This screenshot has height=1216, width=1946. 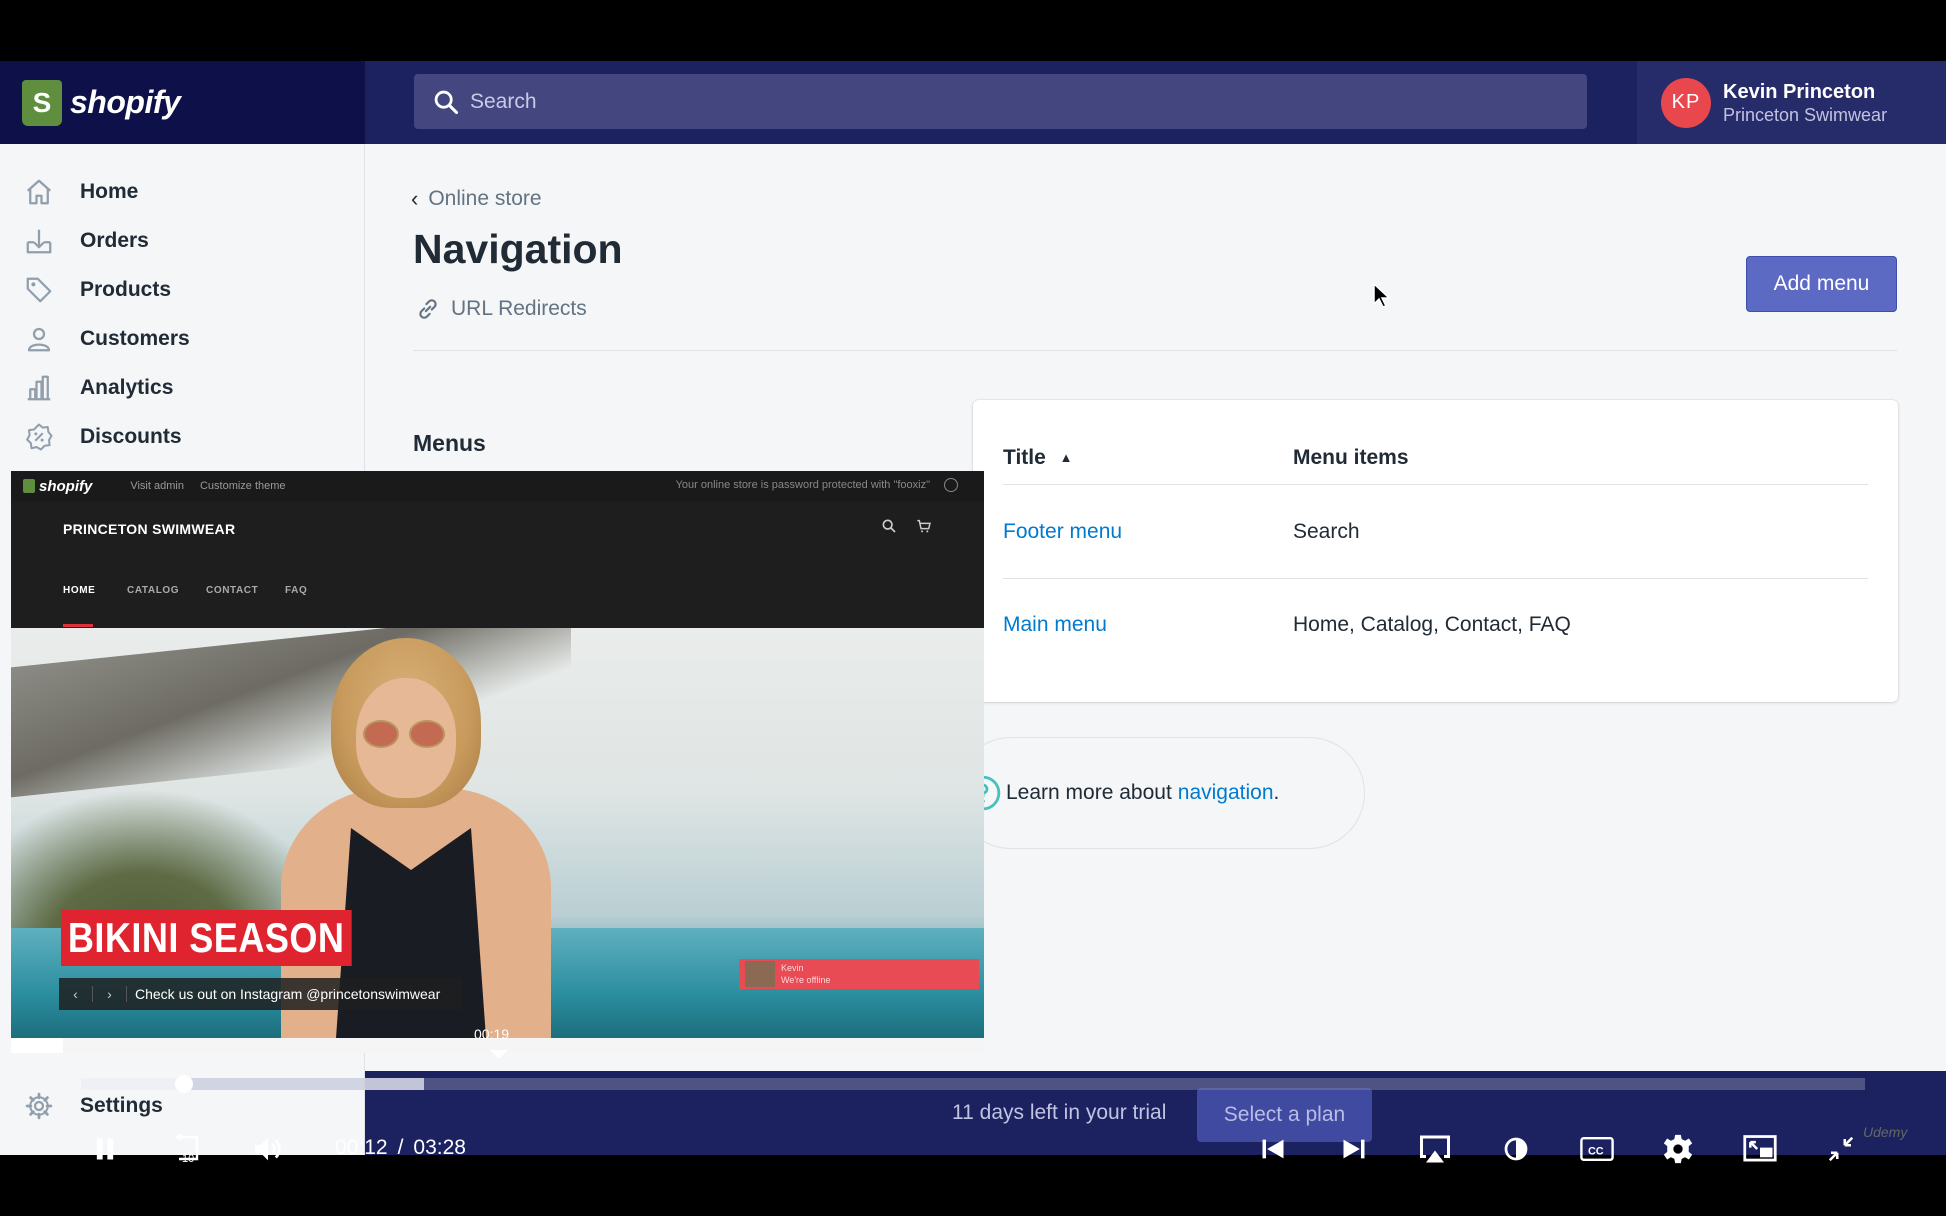 I want to click on playback-time: 00:12/03:28, so click(x=400, y=1147).